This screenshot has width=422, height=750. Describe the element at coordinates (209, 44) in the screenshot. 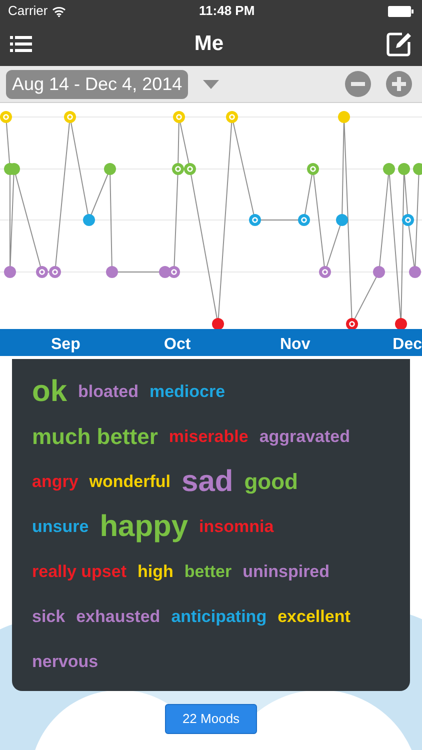

I see `page-title: Me` at that location.